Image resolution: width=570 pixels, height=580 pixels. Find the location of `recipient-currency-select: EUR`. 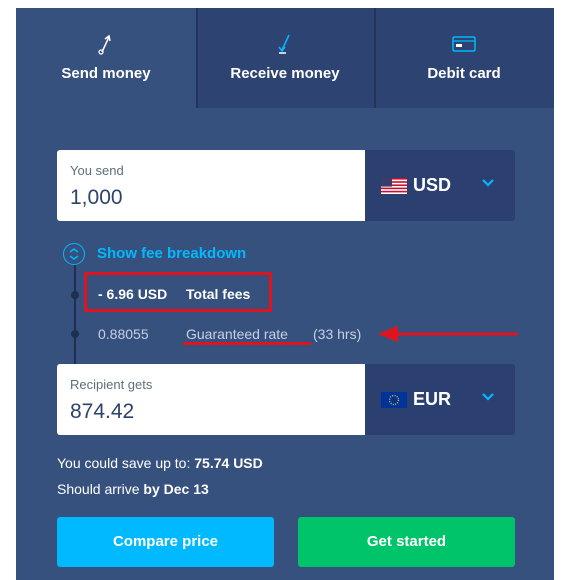

recipient-currency-select: EUR is located at coordinates (440, 399).